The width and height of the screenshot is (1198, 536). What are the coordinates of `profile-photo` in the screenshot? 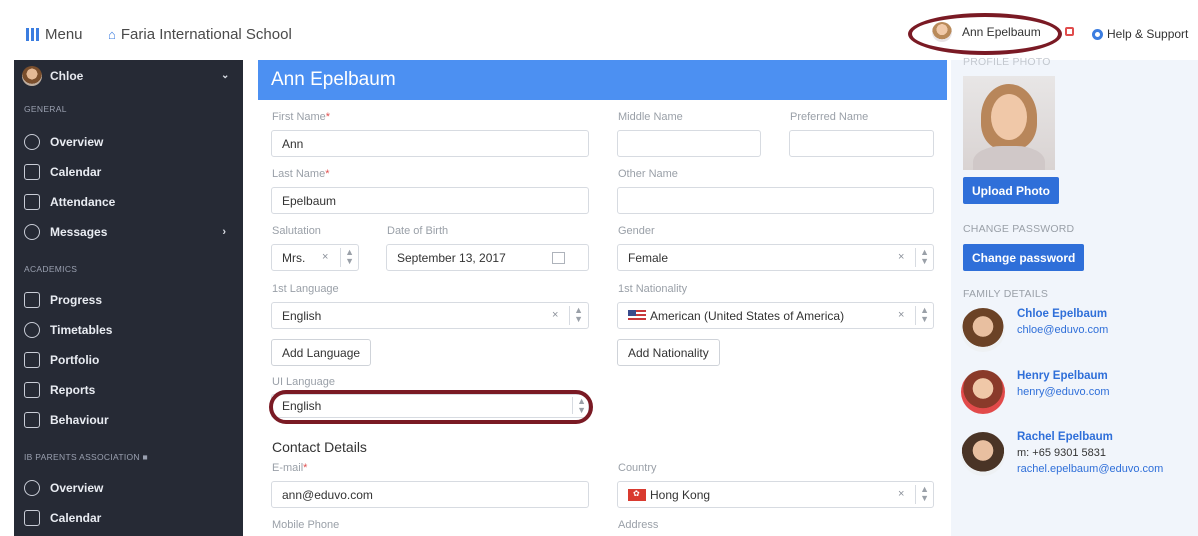 It's located at (1009, 123).